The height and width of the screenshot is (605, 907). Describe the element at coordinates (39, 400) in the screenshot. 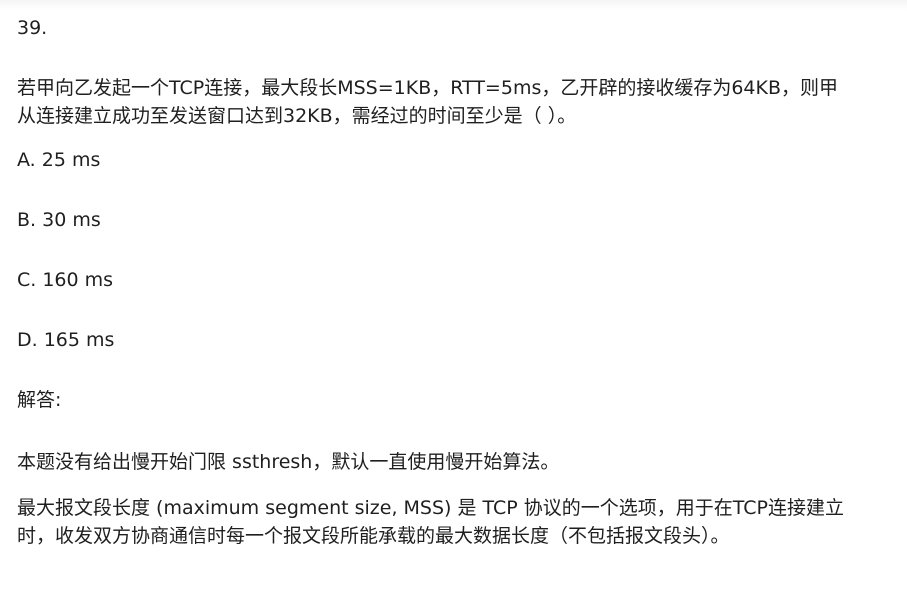

I see `answer-label: 解答:` at that location.